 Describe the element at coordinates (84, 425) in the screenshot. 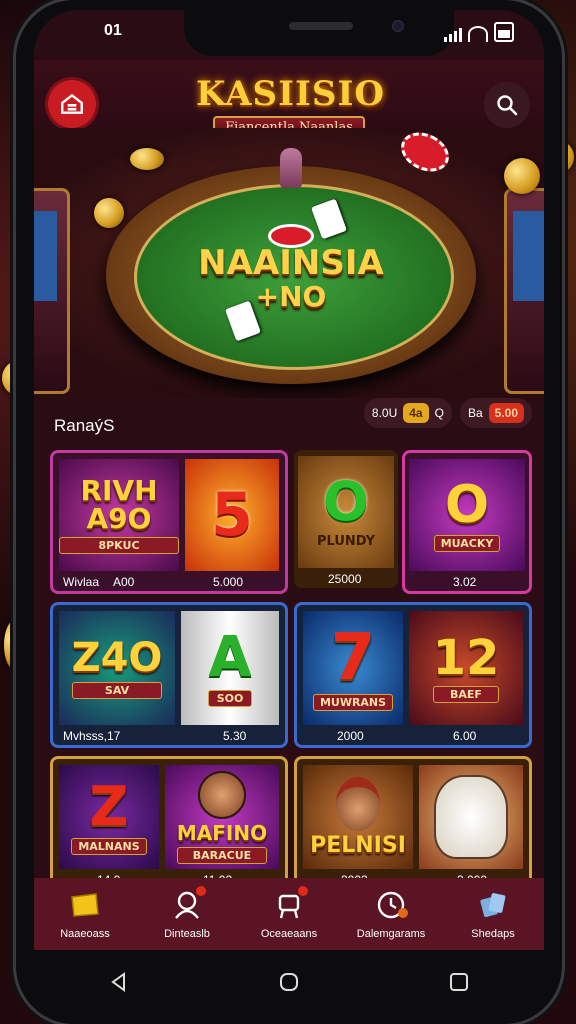

I see `section-title: RanaýS` at that location.